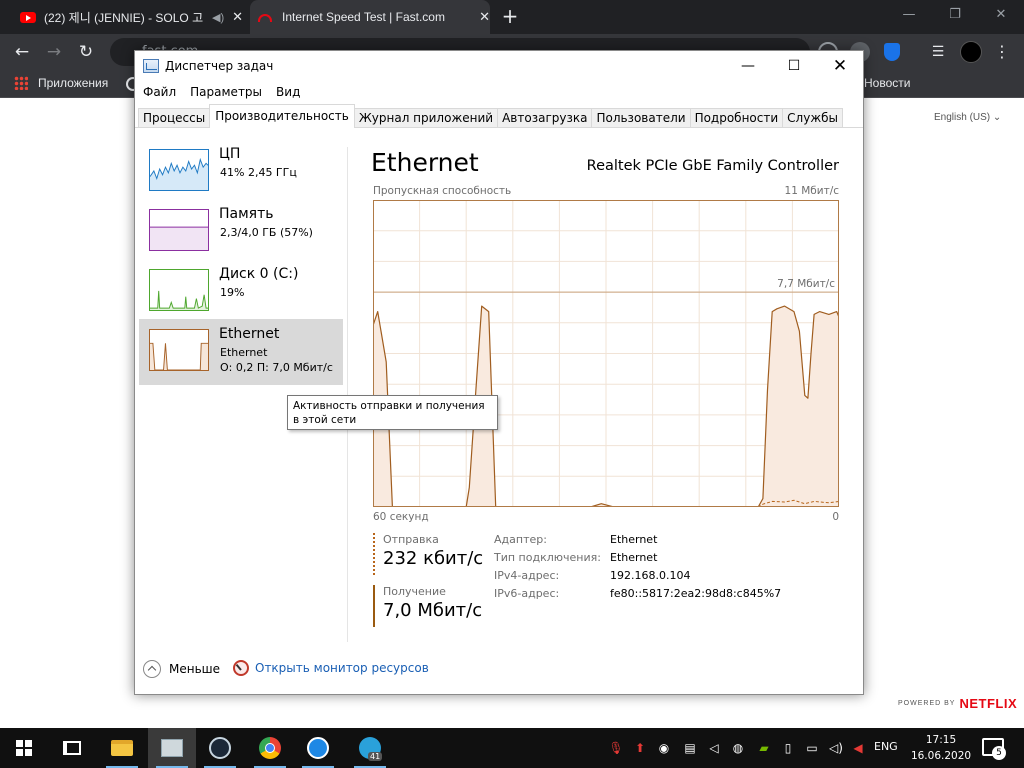 This screenshot has height=768, width=1024. Describe the element at coordinates (1001, 15) in the screenshot. I see `browser-close-button: ✕` at that location.